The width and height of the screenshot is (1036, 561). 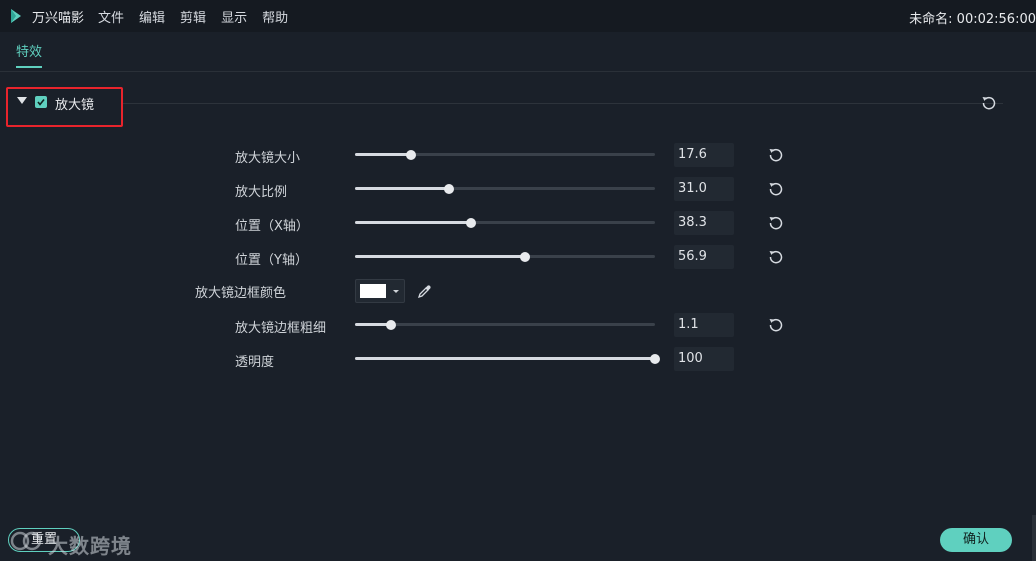 I want to click on section-enable-checkbox, so click(x=41, y=102).